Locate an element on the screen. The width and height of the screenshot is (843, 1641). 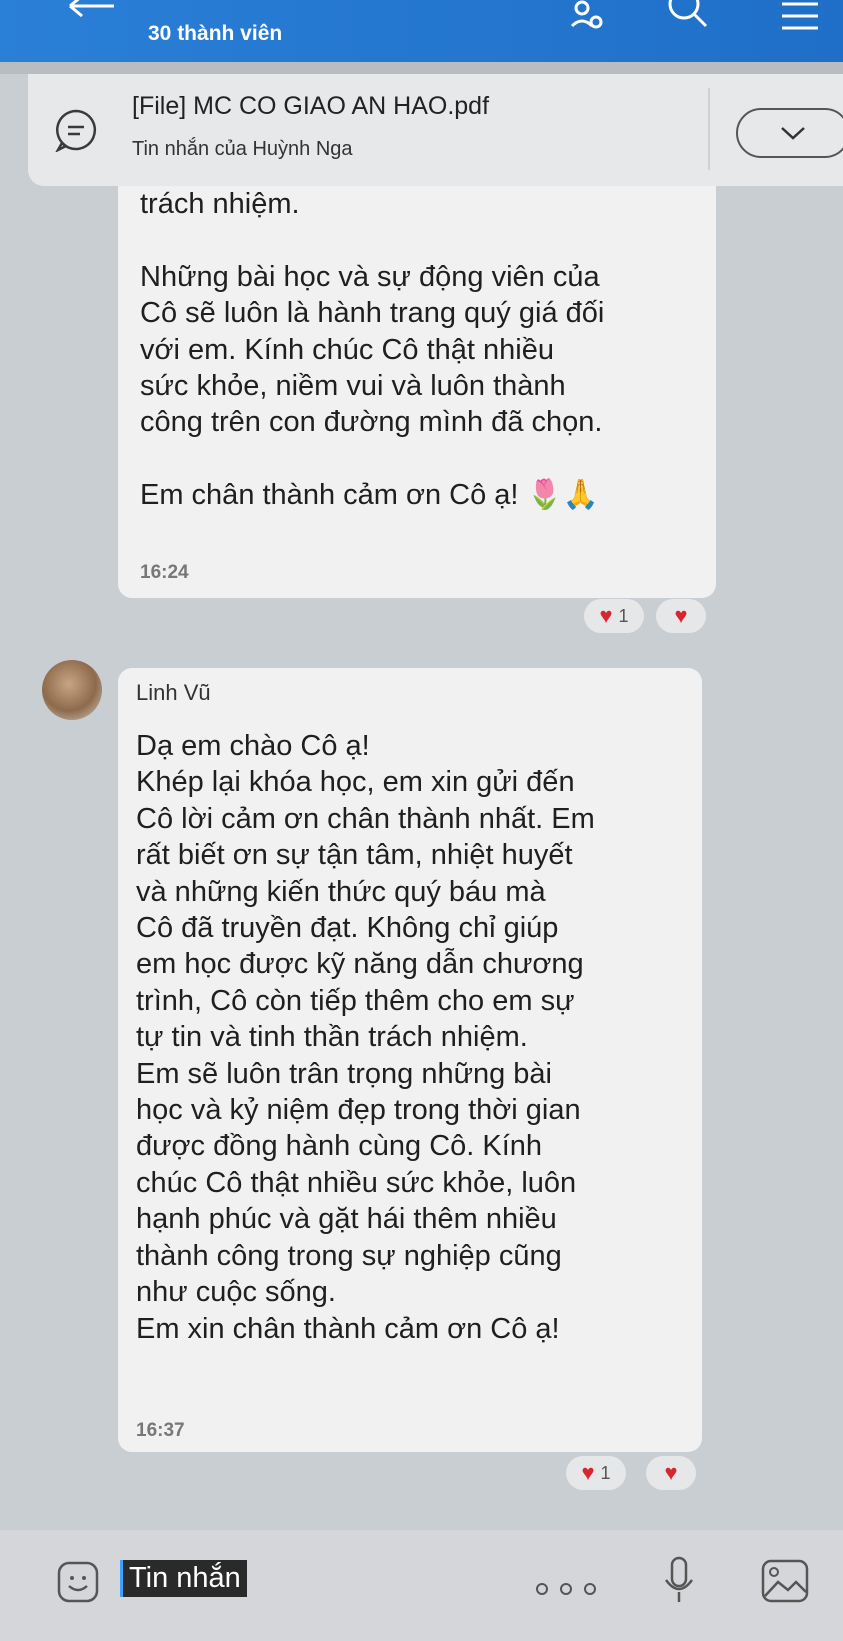
menu-icon is located at coordinates (800, 20).